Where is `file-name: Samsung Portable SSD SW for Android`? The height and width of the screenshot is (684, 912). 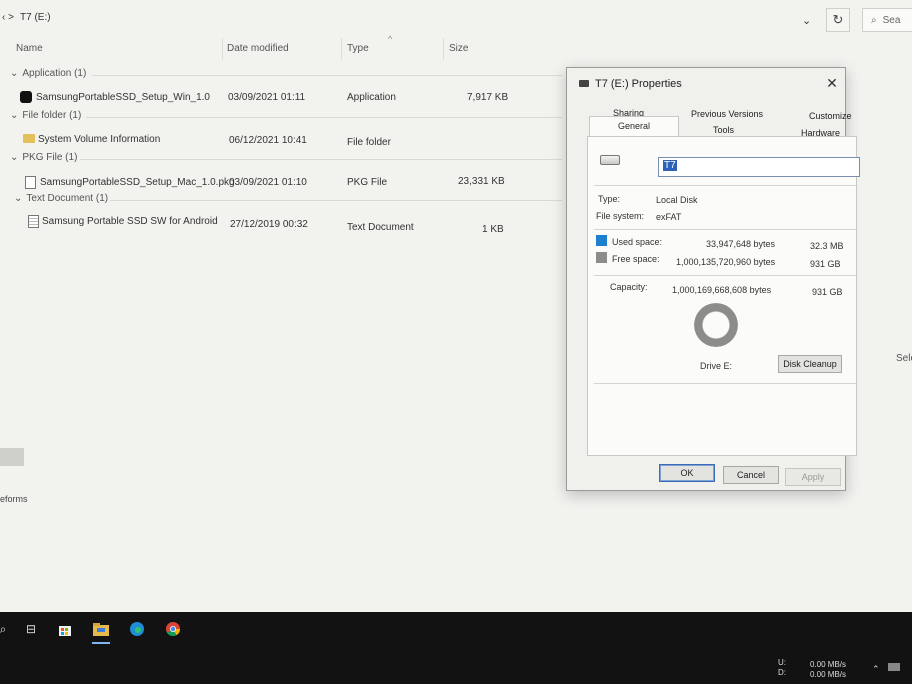
file-name: Samsung Portable SSD SW for Android is located at coordinates (130, 221).